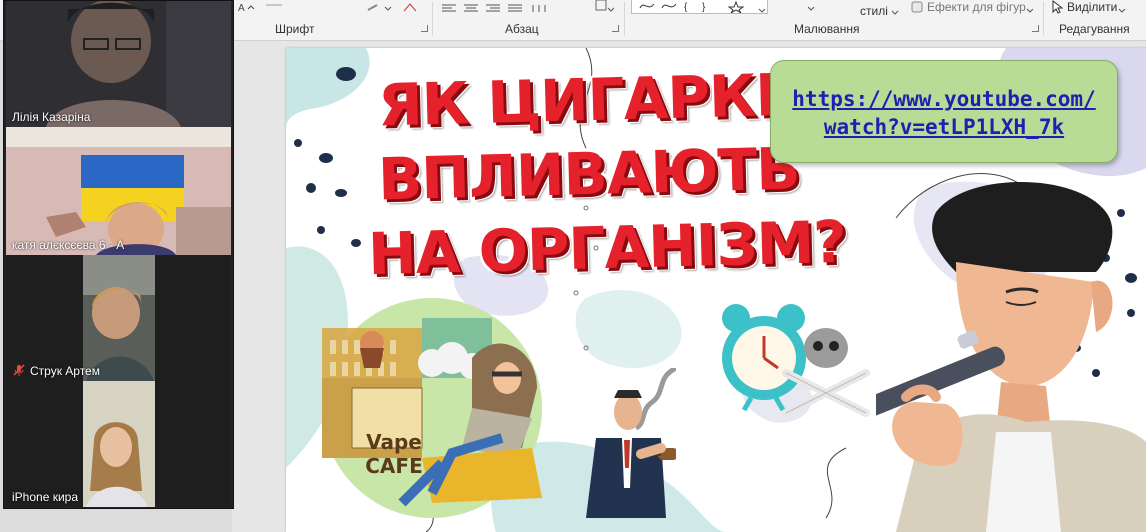 This screenshot has width=1146, height=532. What do you see at coordinates (439, 403) in the screenshot?
I see `vape-cafe-illustration: Vape CAFE` at bounding box center [439, 403].